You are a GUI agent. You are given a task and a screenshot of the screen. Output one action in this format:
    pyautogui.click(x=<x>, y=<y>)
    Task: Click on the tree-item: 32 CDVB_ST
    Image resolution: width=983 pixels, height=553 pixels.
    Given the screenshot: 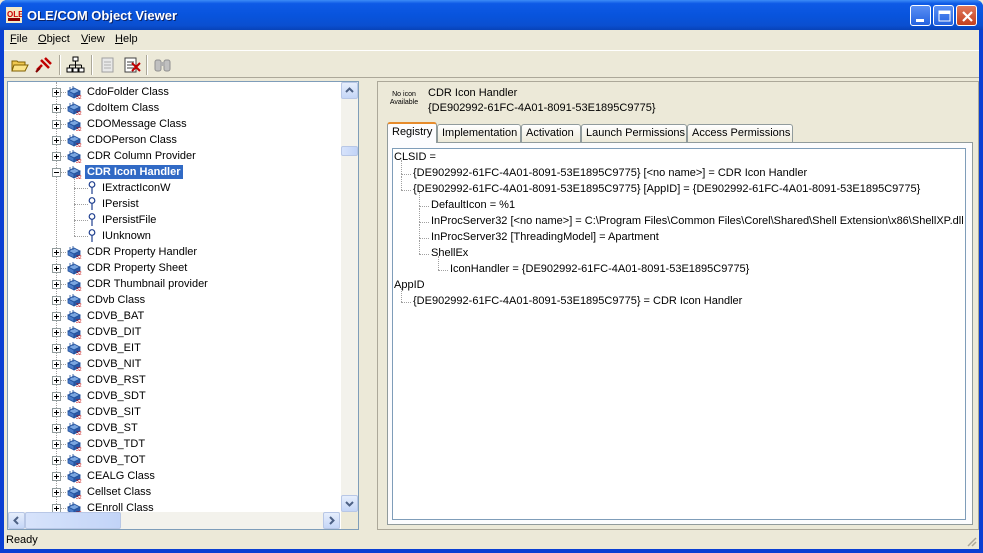 What is the action you would take?
    pyautogui.click(x=174, y=428)
    